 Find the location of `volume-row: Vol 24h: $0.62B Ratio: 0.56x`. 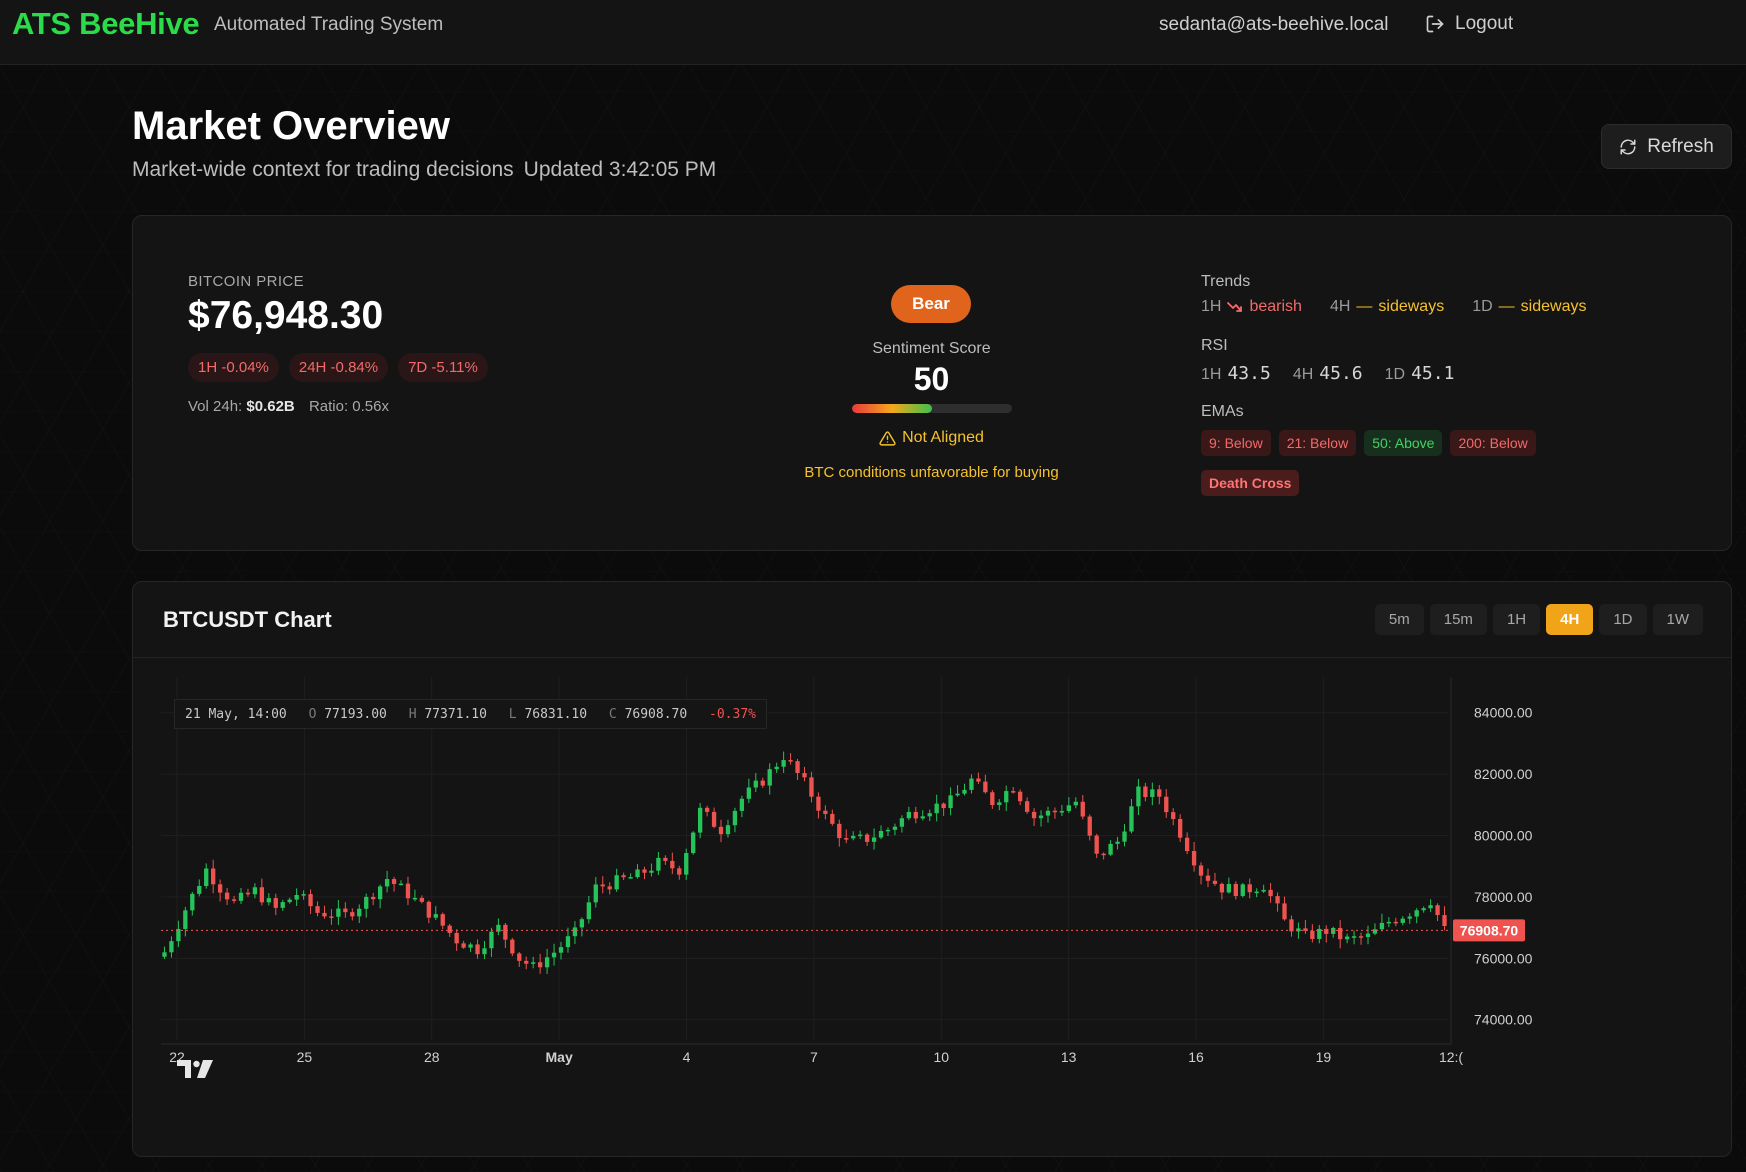

volume-row: Vol 24h: $0.62B Ratio: 0.56x is located at coordinates (288, 406).